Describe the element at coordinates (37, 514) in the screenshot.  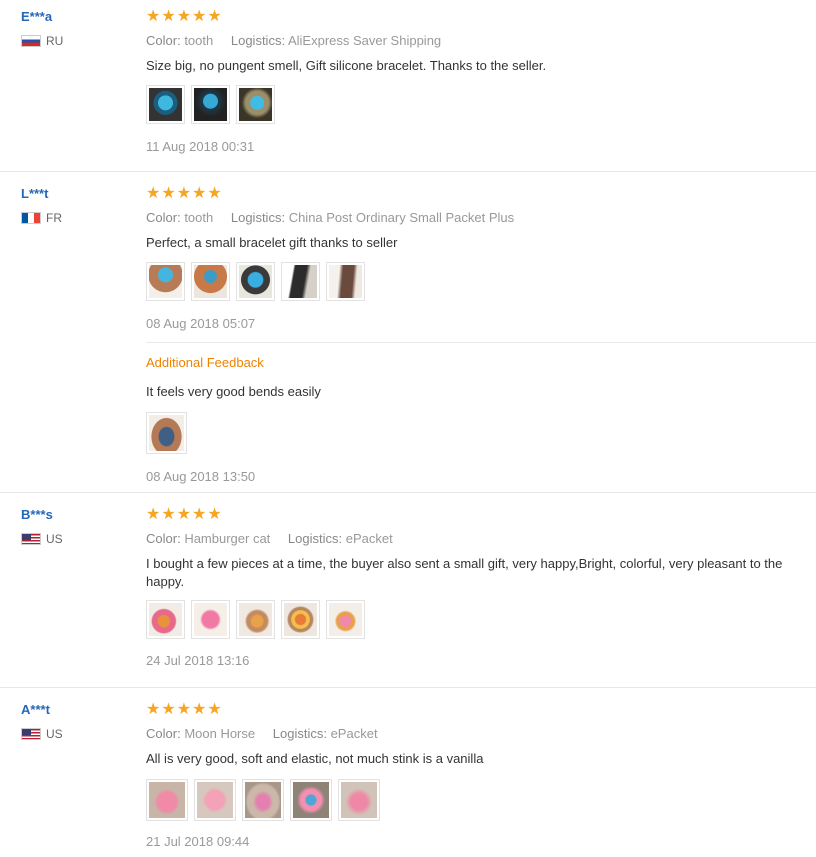
I see `reviewer-name: B***s` at that location.